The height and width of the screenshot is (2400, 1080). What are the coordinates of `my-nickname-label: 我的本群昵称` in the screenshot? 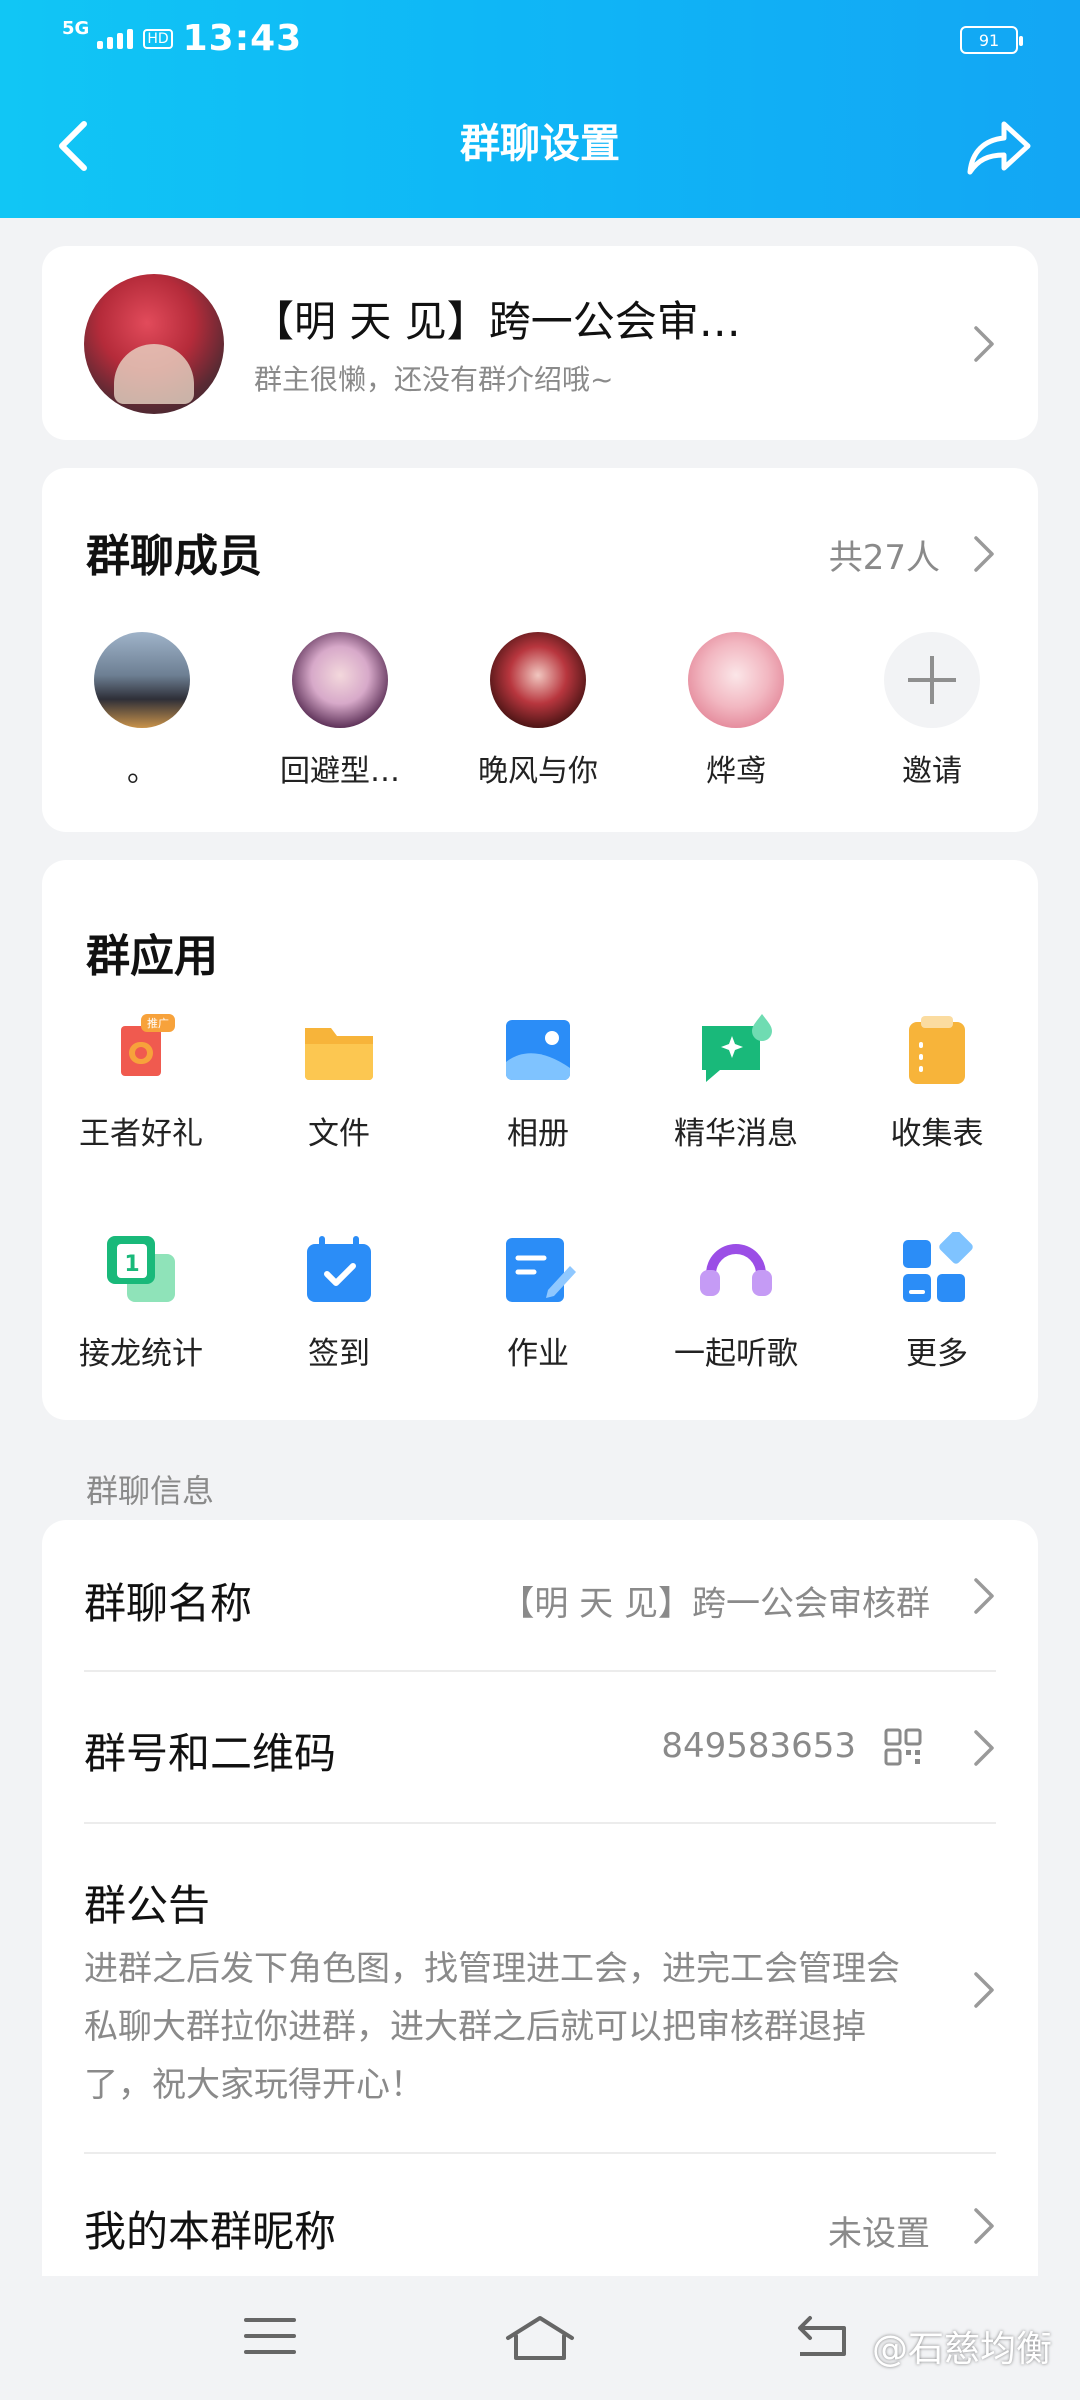 It's located at (210, 2231).